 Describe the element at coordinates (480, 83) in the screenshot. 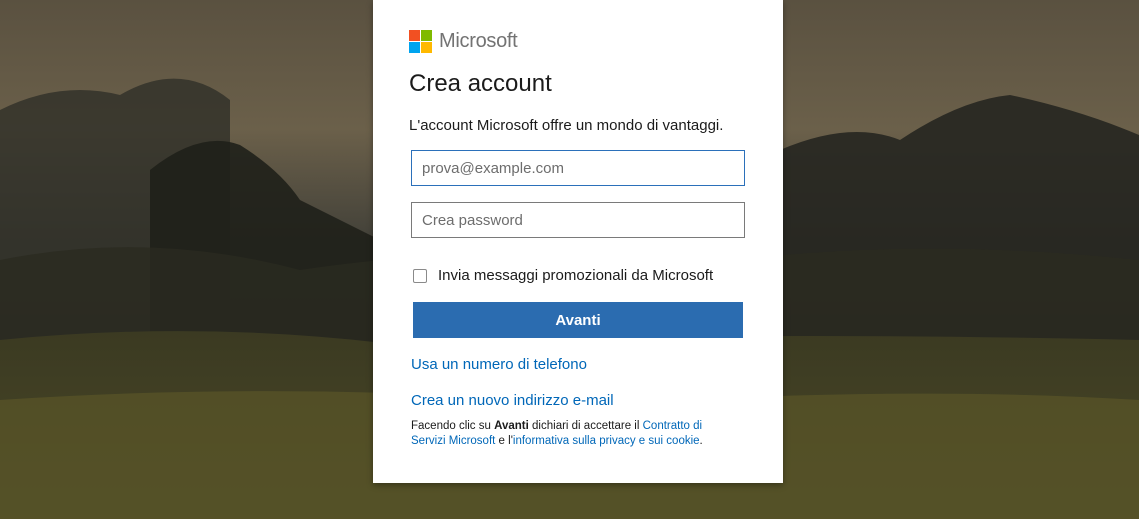

I see `page-title: Crea account` at that location.